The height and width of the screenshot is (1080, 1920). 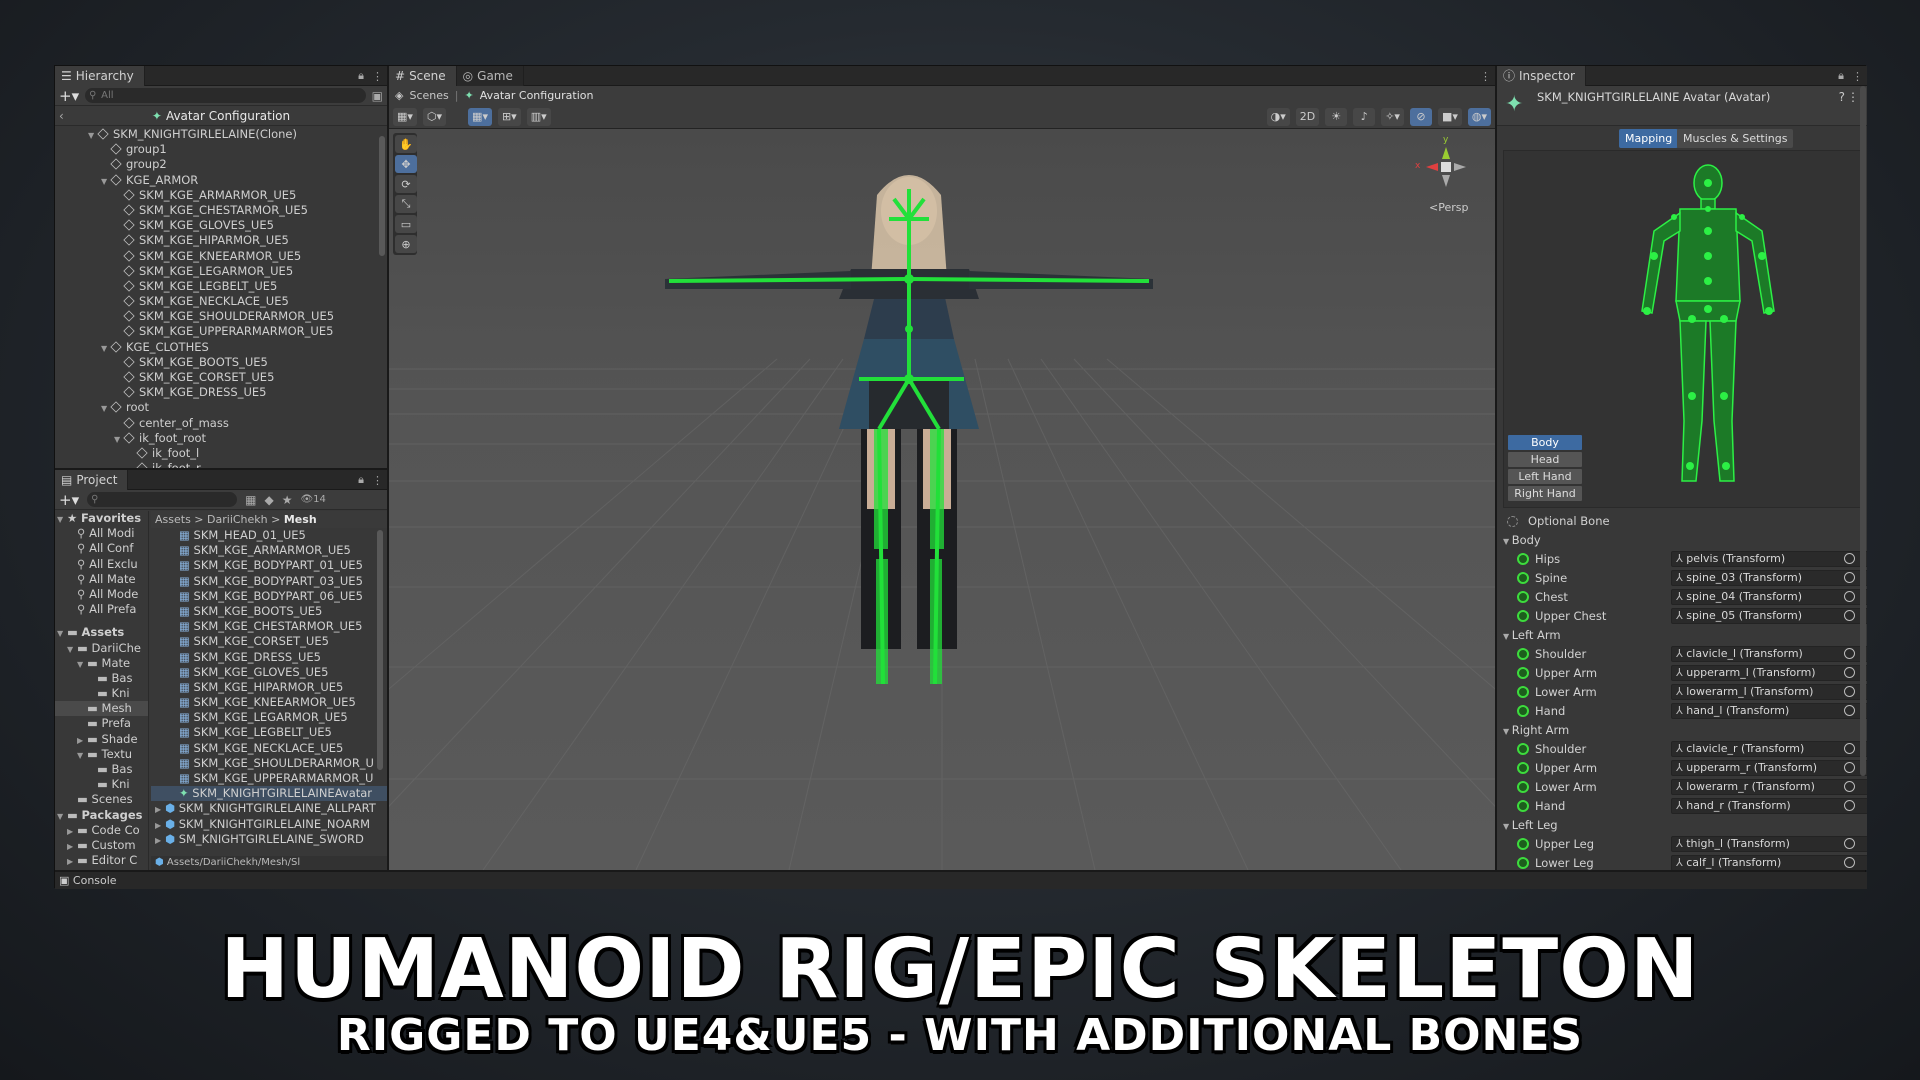 What do you see at coordinates (269, 535) in the screenshot?
I see `file-item: ▦ SKM_HEAD_01_UE5` at bounding box center [269, 535].